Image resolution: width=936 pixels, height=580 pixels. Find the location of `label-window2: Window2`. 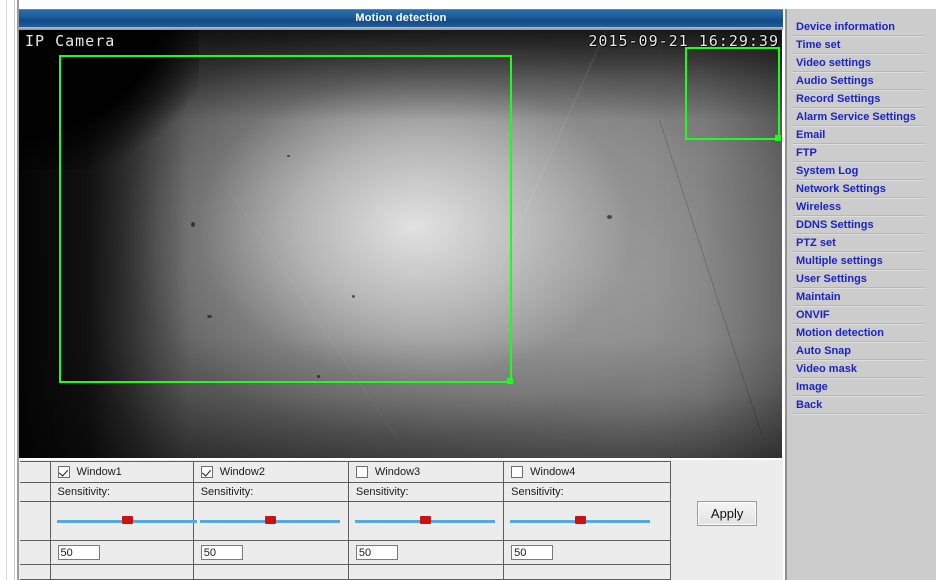

label-window2: Window2 is located at coordinates (242, 472).